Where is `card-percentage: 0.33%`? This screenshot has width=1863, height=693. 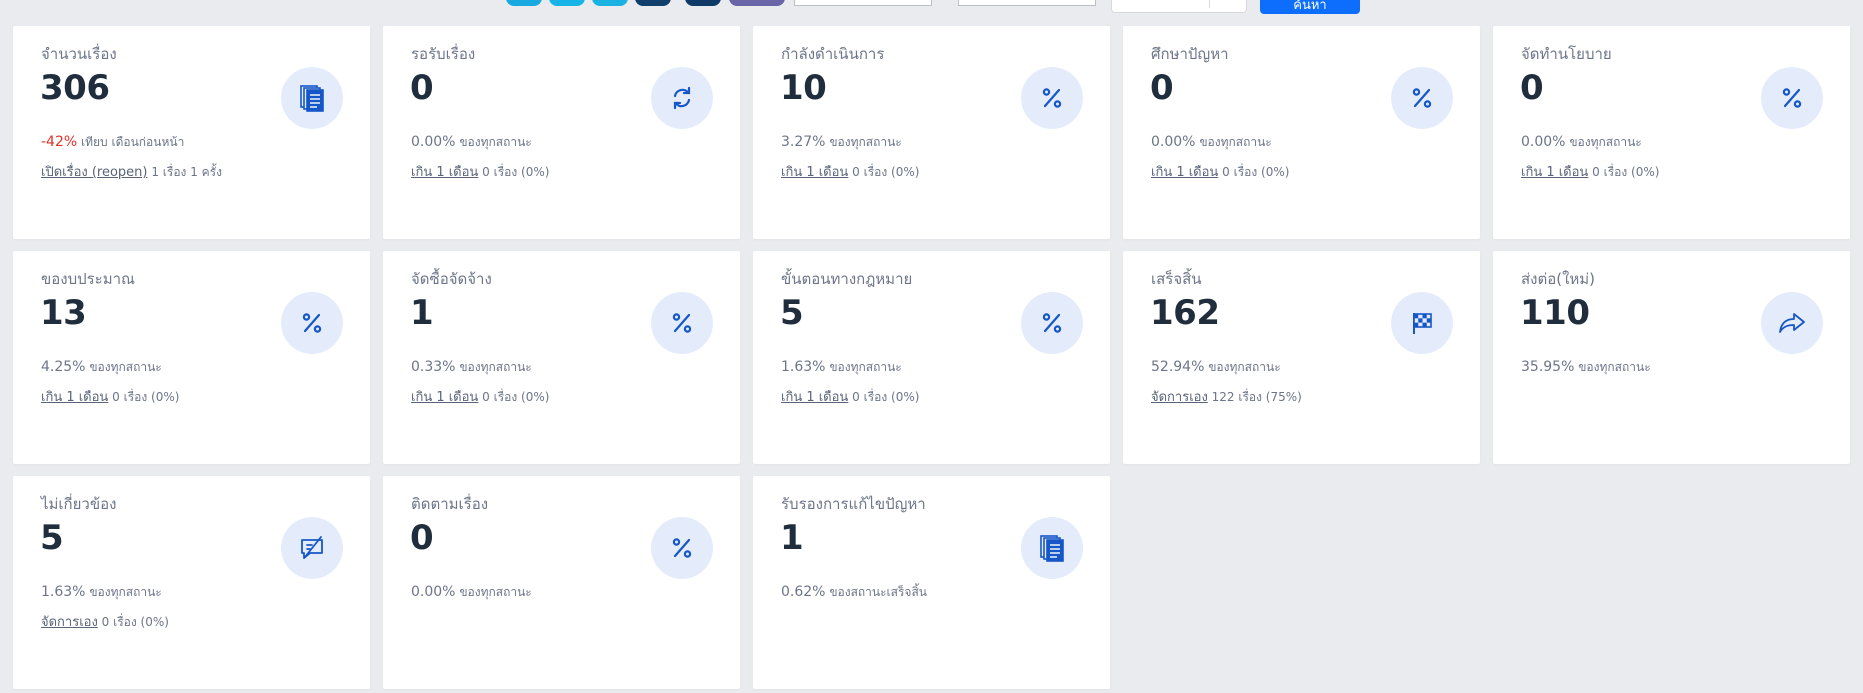 card-percentage: 0.33% is located at coordinates (433, 367).